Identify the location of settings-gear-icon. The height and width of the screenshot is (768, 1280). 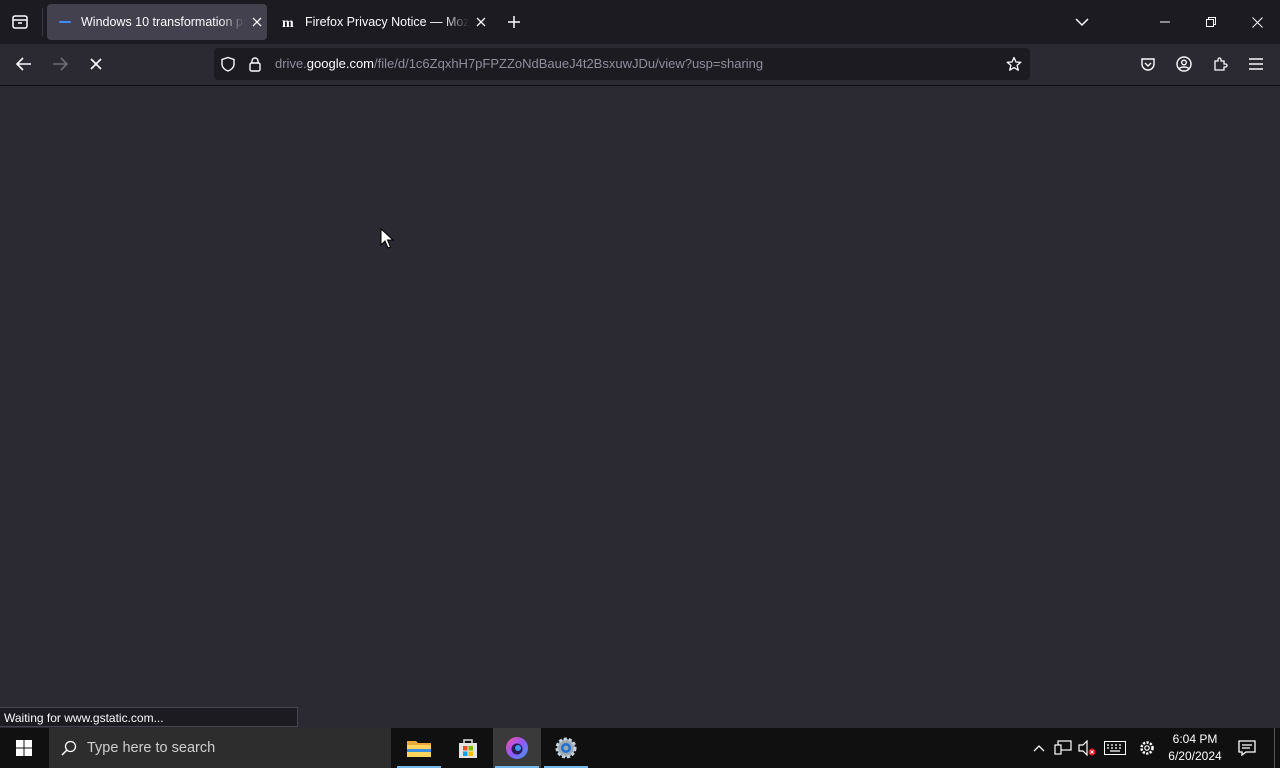
(566, 748).